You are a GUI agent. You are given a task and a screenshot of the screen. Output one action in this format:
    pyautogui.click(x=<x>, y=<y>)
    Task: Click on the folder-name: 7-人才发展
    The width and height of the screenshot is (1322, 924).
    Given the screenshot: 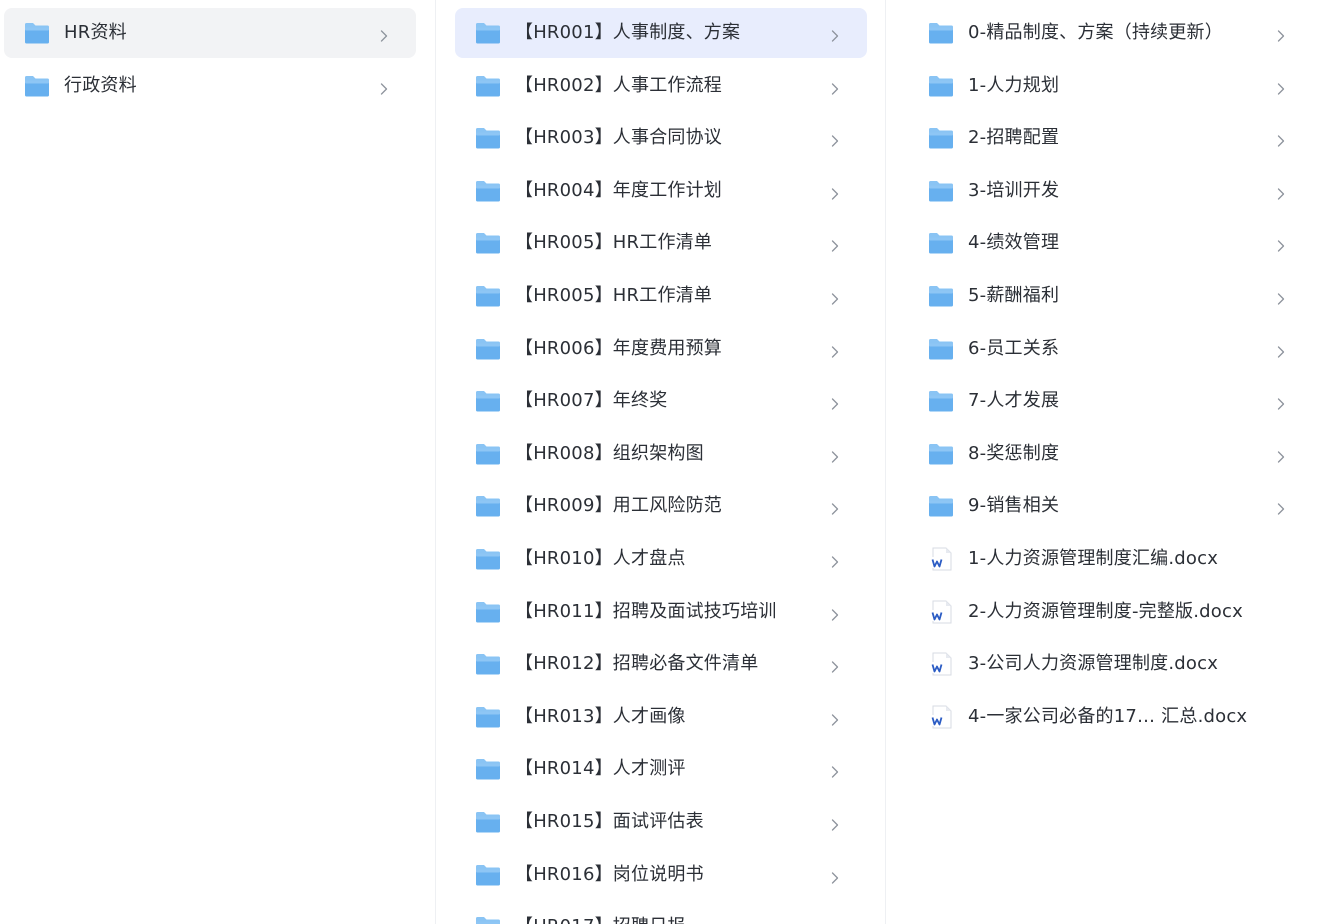 What is the action you would take?
    pyautogui.click(x=1014, y=401)
    